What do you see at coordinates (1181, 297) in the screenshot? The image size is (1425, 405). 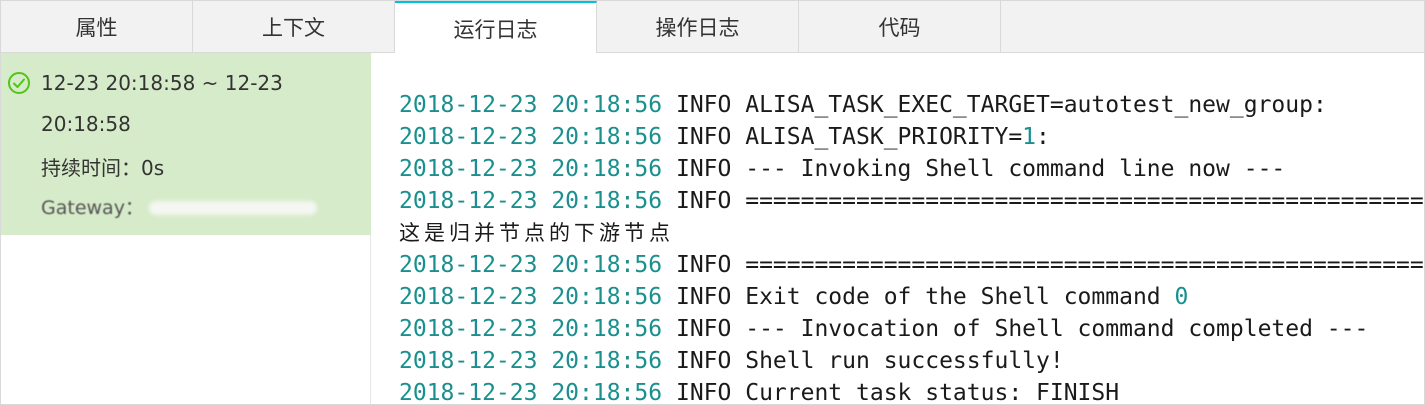 I see `log-exit-code: 0` at bounding box center [1181, 297].